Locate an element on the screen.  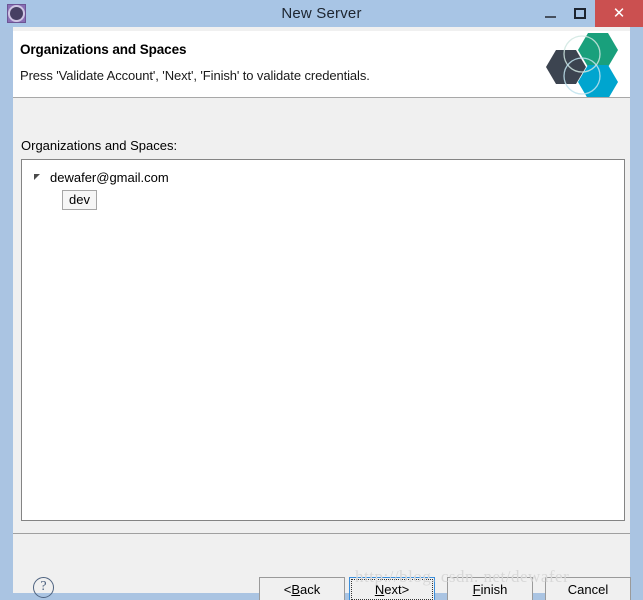
close-button: ✕ is located at coordinates (619, 13).